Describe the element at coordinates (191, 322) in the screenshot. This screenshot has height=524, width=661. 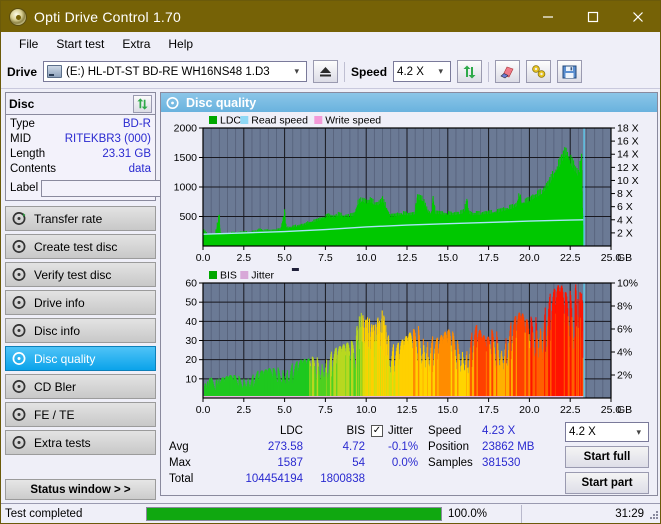
I see `svg-text: 40` at that location.